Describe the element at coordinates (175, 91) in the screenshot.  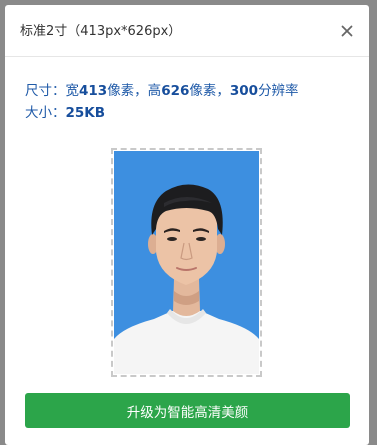
I see `height-value: 626` at that location.